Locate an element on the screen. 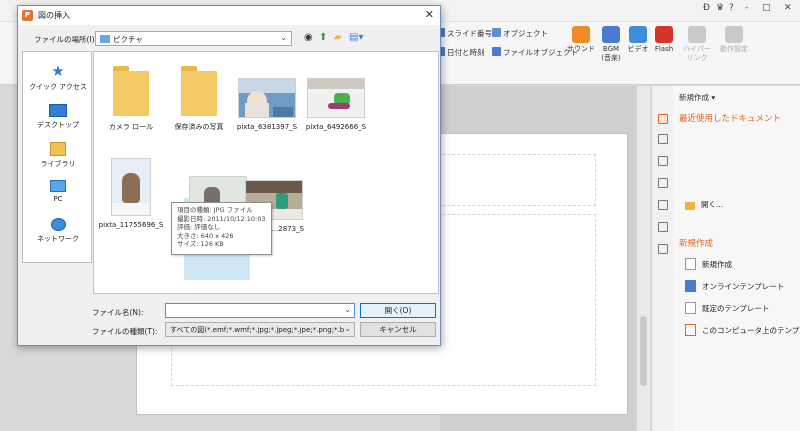 This screenshot has height=431, width=800. flash-label: Flash is located at coordinates (664, 49).